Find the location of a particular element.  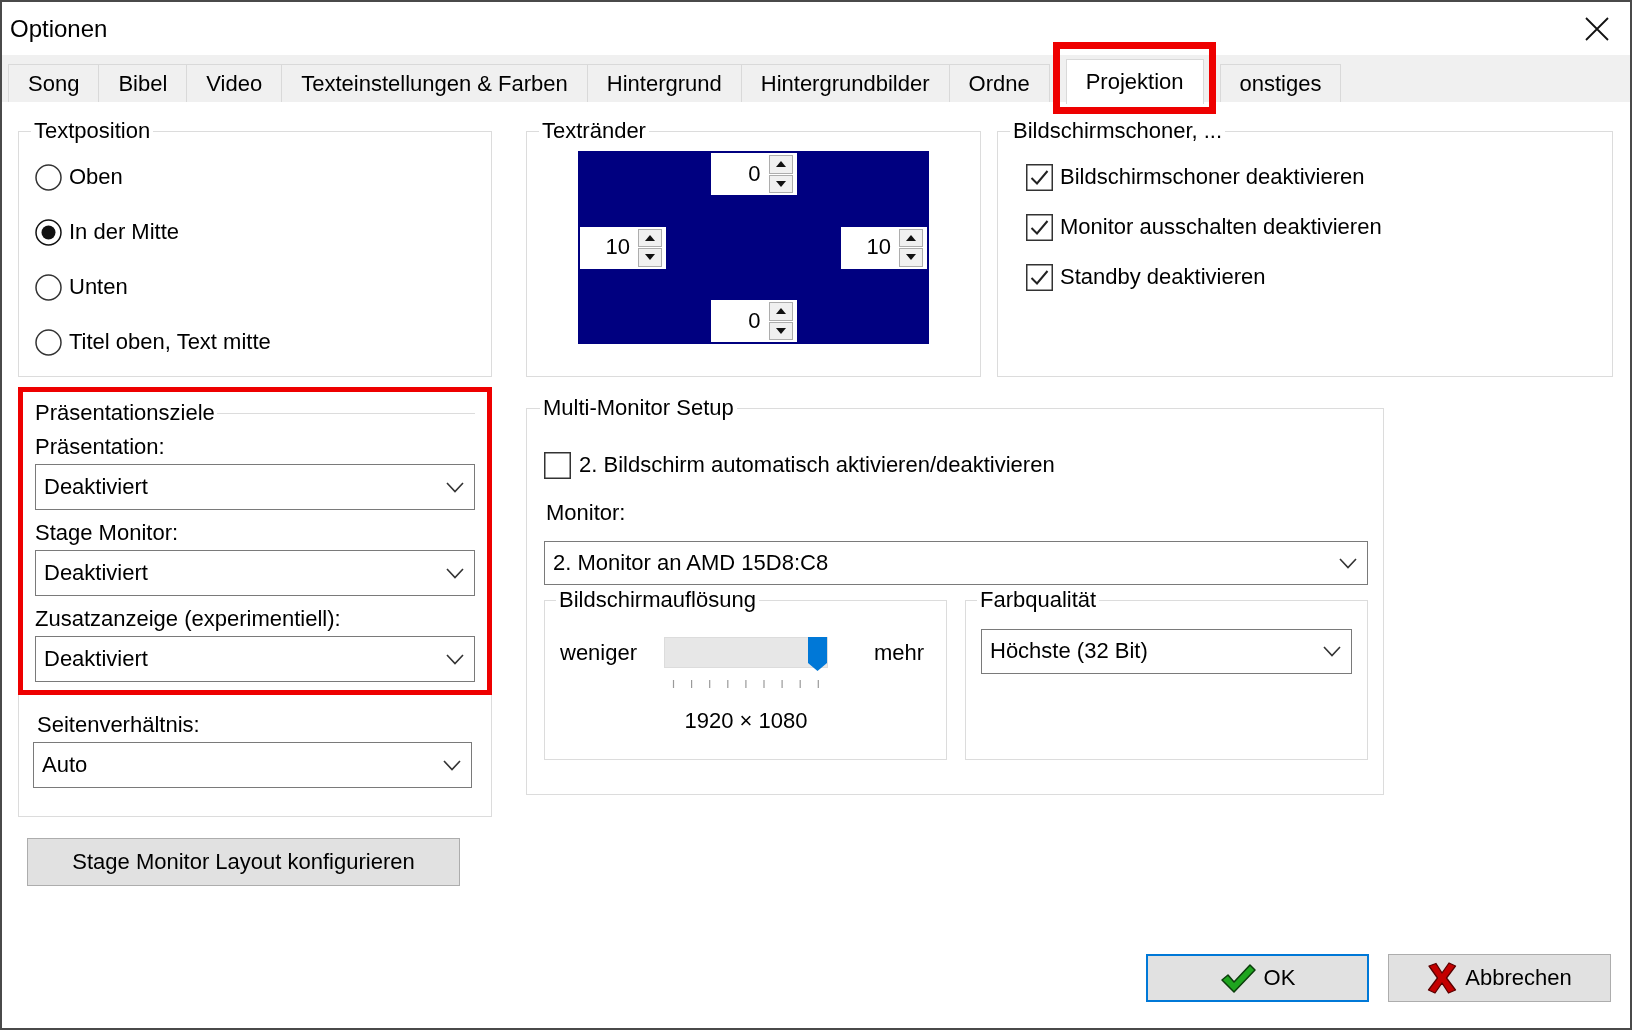

field-label: Präsentation: is located at coordinates (100, 447).